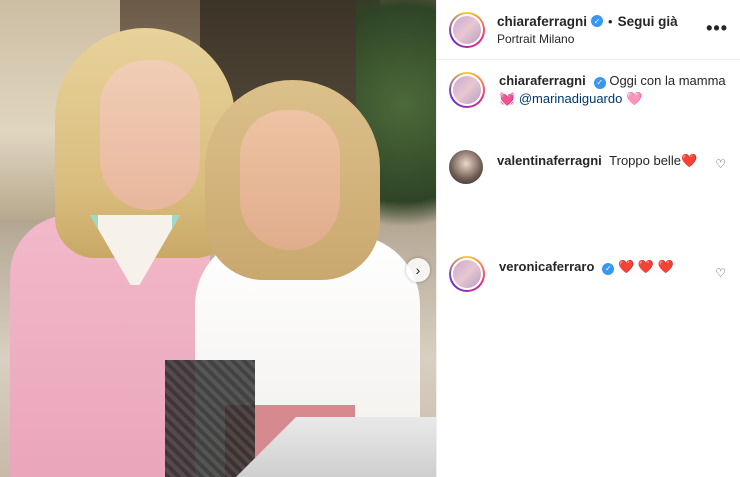  What do you see at coordinates (507, 98) in the screenshot?
I see `heart-emoji: 💓` at bounding box center [507, 98].